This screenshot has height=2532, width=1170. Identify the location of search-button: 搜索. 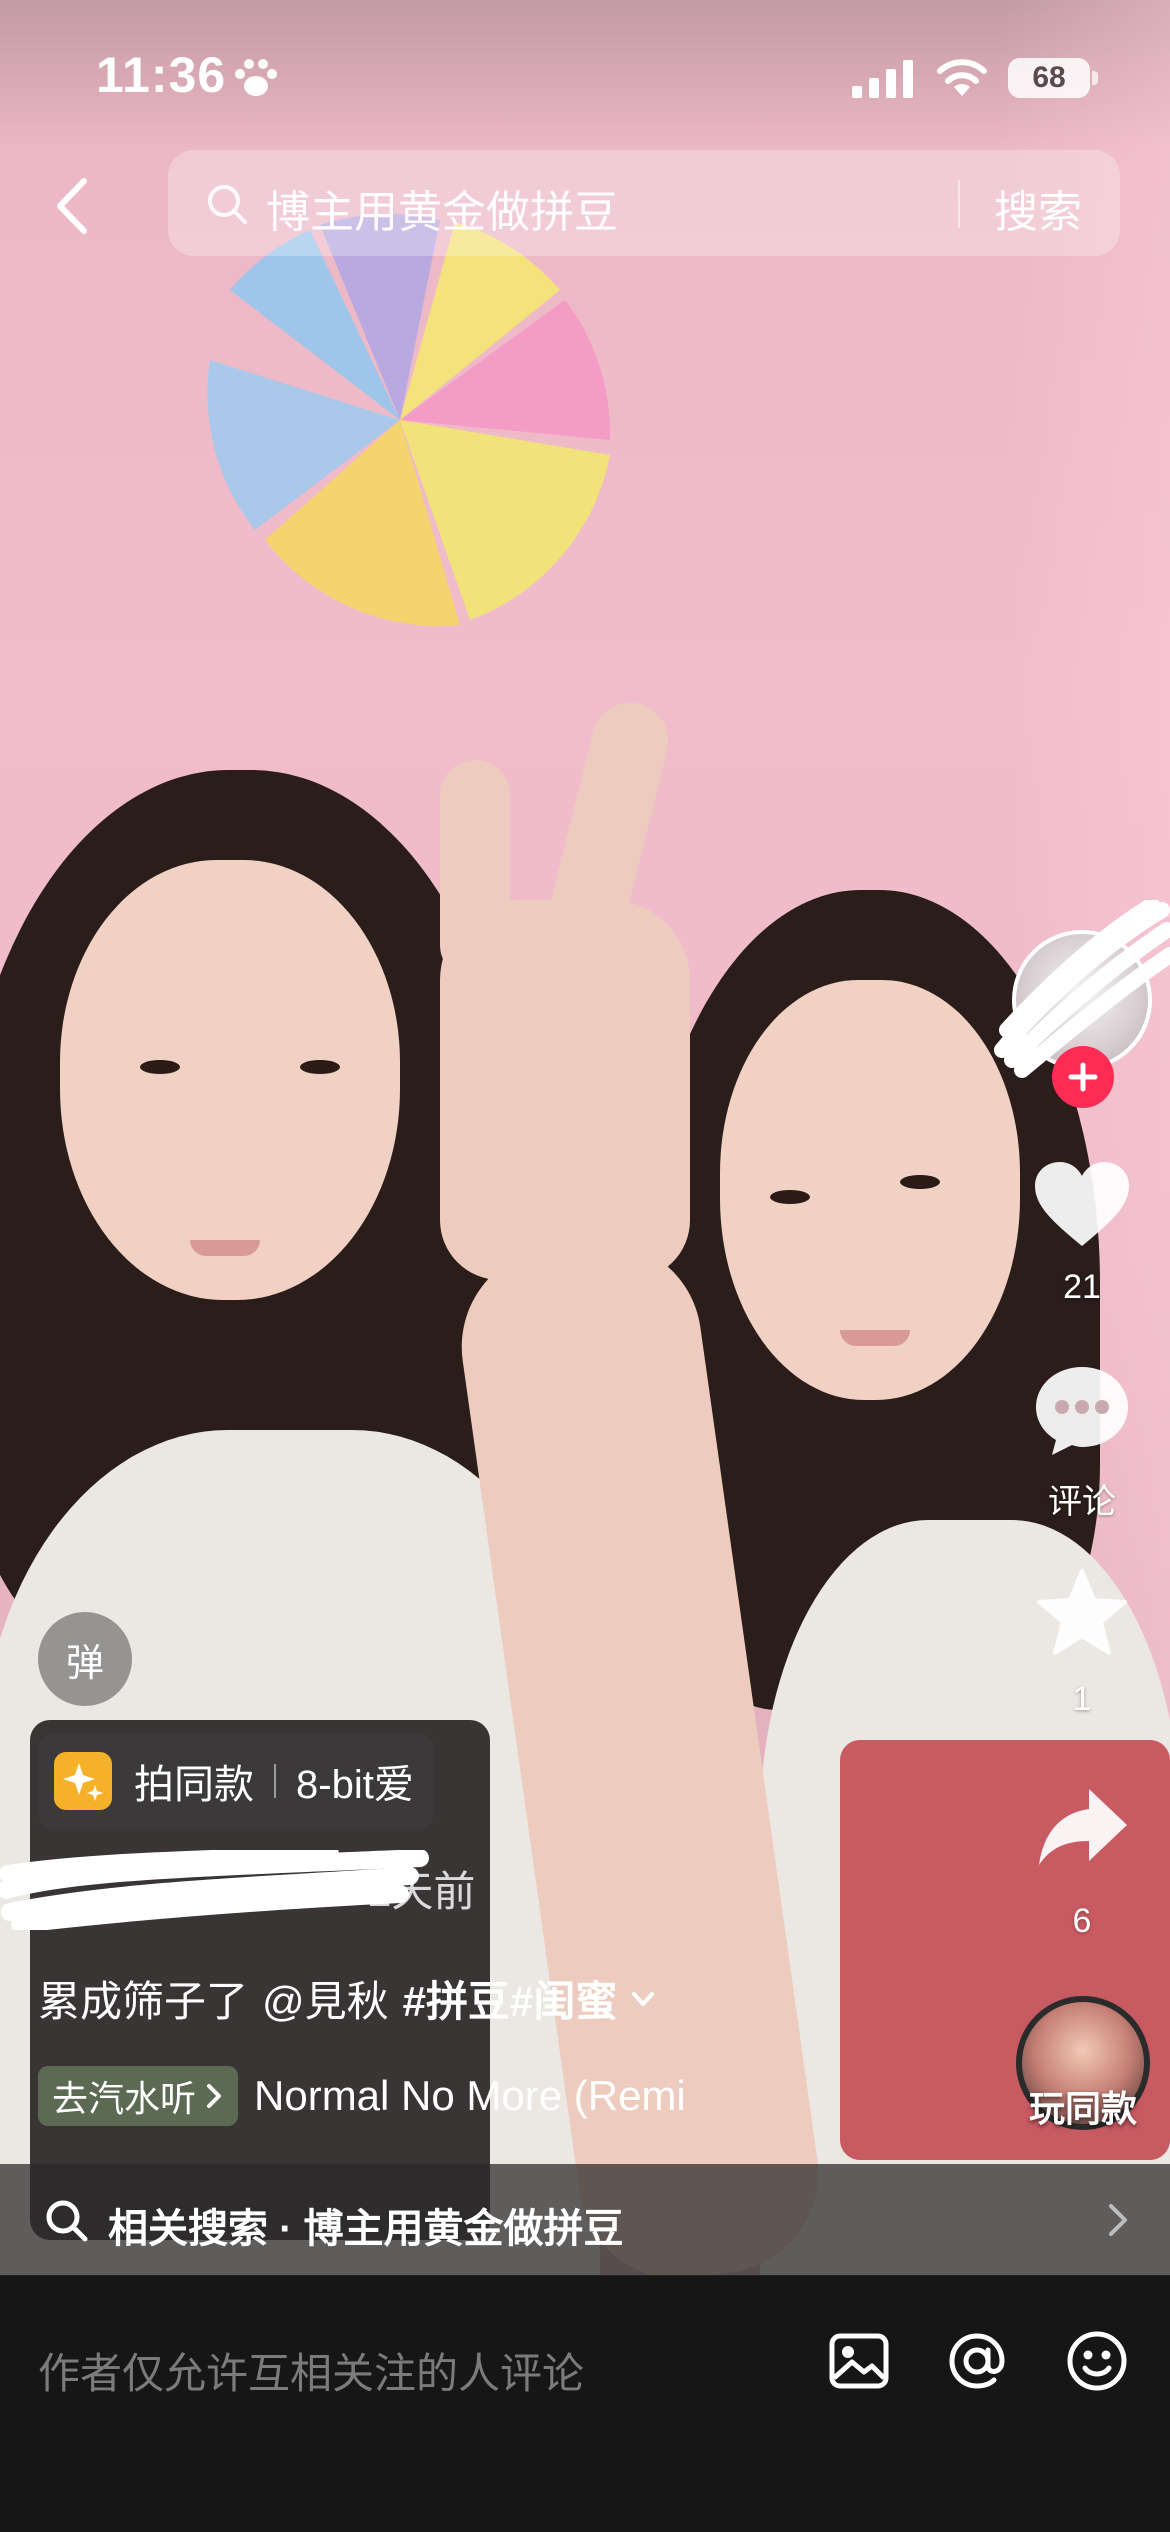
(1038, 208).